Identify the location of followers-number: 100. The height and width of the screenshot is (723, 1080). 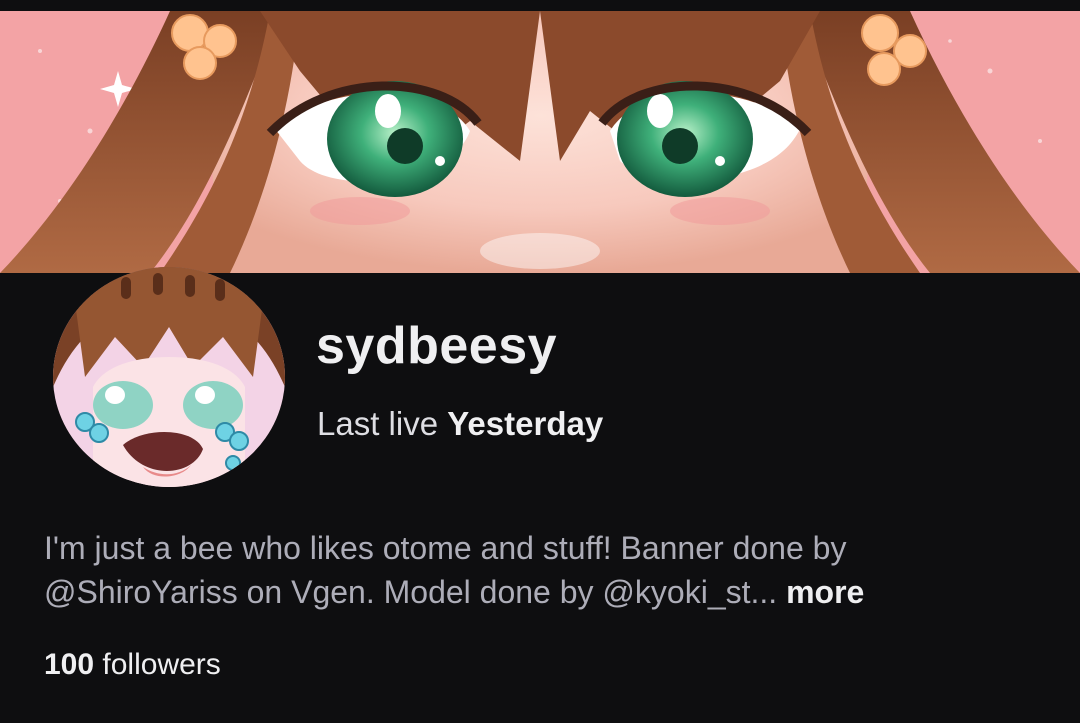
(69, 664).